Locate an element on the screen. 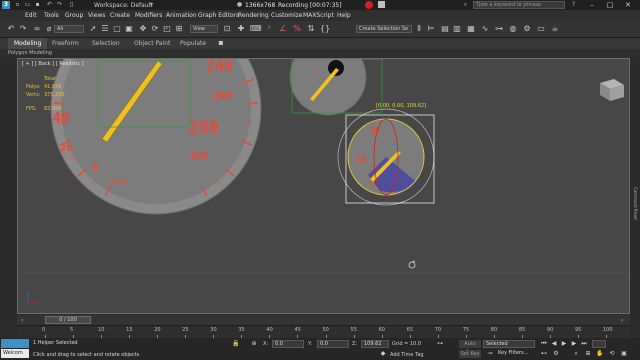 This screenshot has width=640, height=360. select-manipulate-icon: ✚ is located at coordinates (241, 29).